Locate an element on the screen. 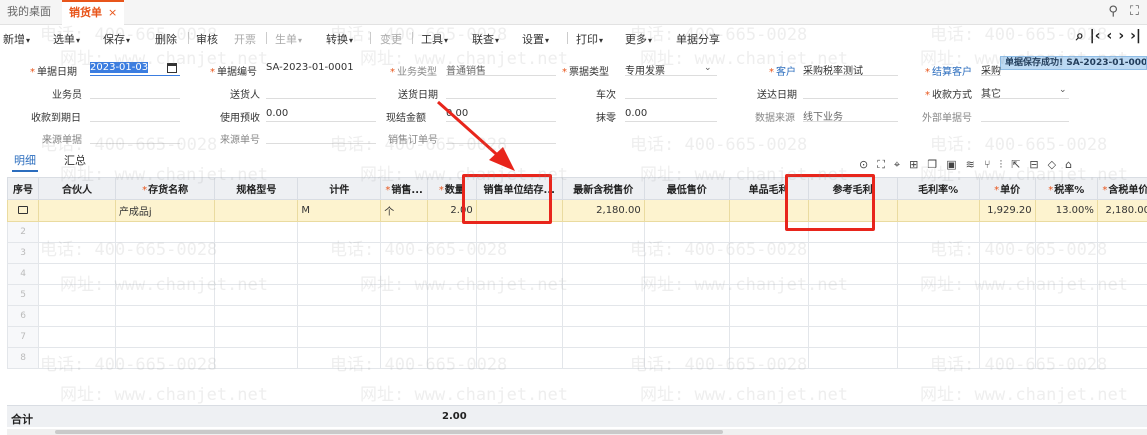  select-doc-button: 选单▾ is located at coordinates (66, 39).